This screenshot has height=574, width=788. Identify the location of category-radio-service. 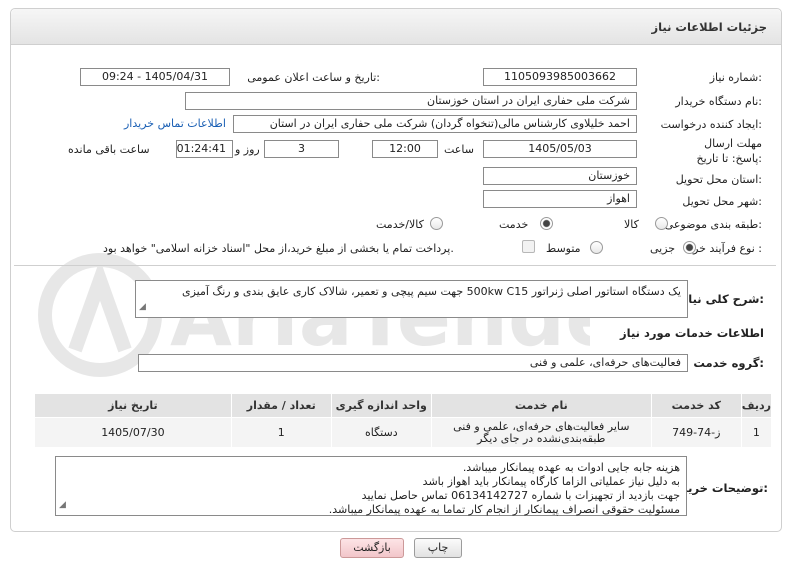
(546, 223).